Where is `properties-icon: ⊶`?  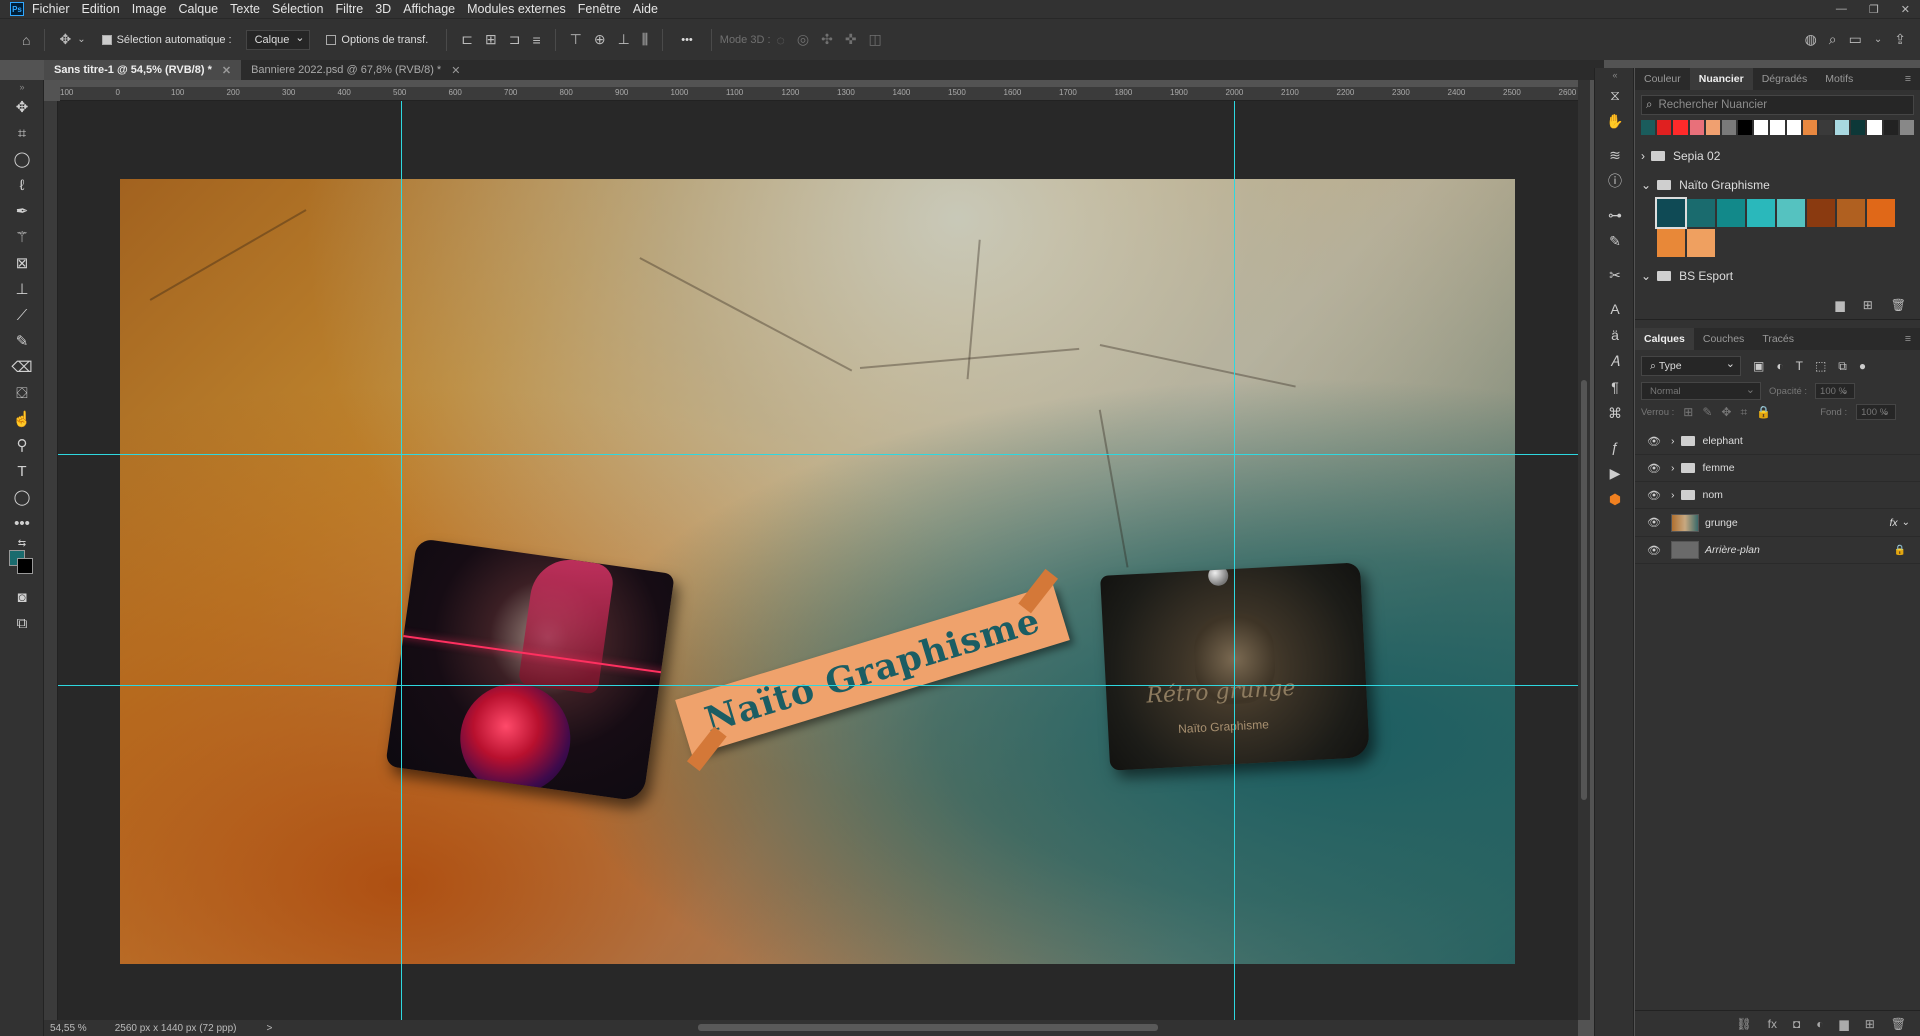
properties-icon: ⊶ is located at coordinates (1615, 215).